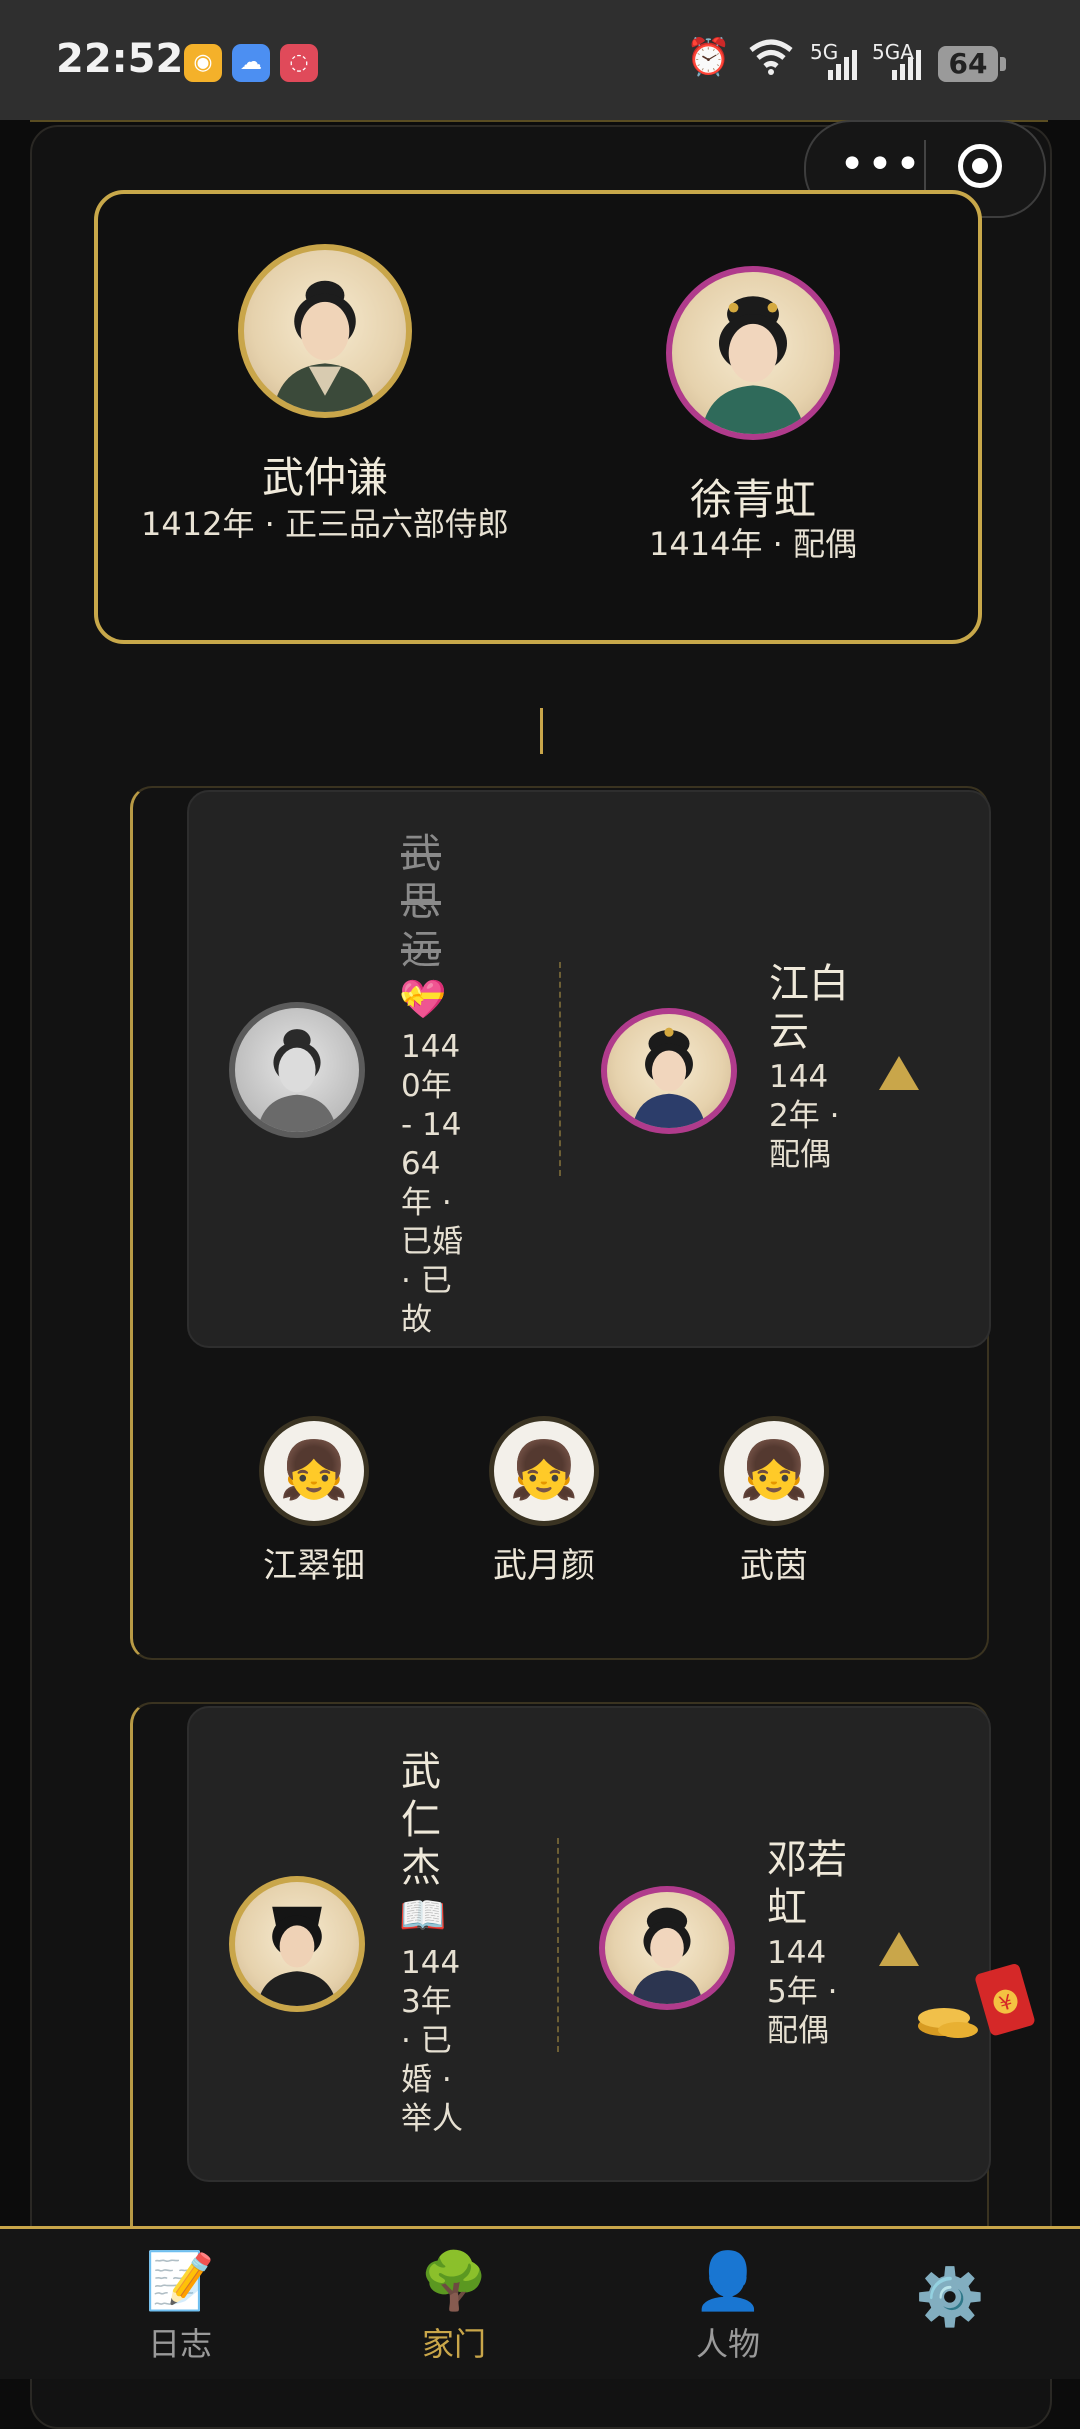  Describe the element at coordinates (753, 544) in the screenshot. I see `mother-info: 1414年 · 配偶` at that location.